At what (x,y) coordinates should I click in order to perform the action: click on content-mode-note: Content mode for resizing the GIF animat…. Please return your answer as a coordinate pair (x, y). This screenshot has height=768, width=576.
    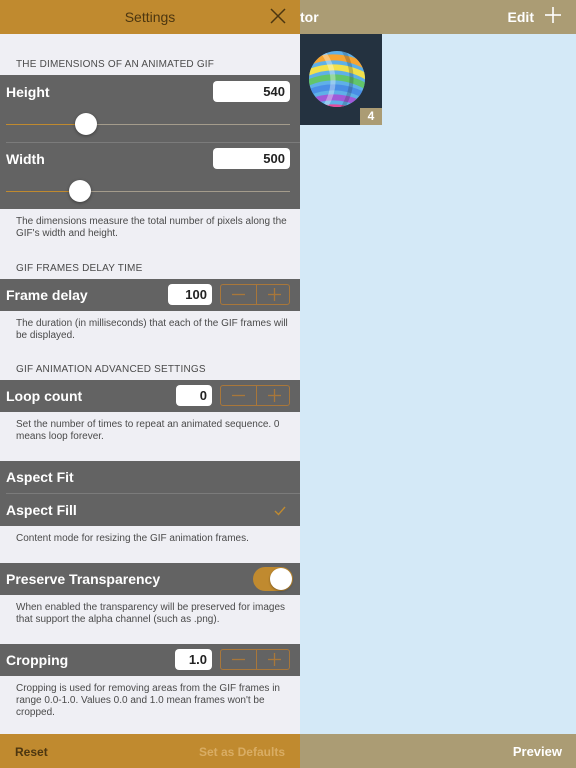
    Looking at the image, I should click on (132, 538).